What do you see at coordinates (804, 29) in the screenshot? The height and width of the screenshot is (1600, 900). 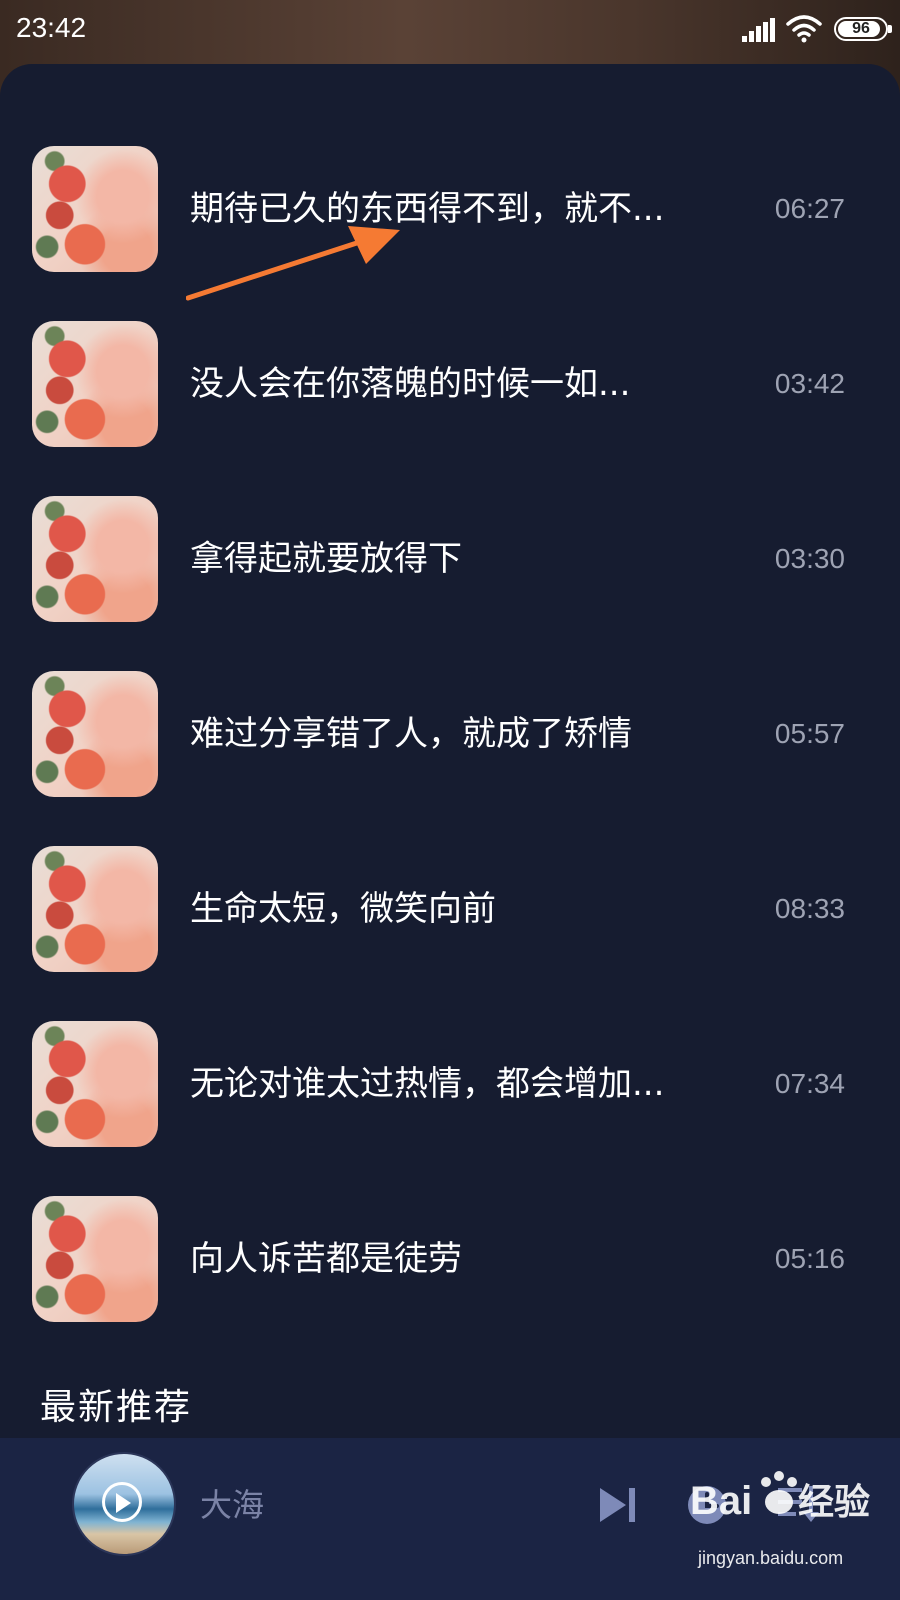 I see `wifi-icon` at bounding box center [804, 29].